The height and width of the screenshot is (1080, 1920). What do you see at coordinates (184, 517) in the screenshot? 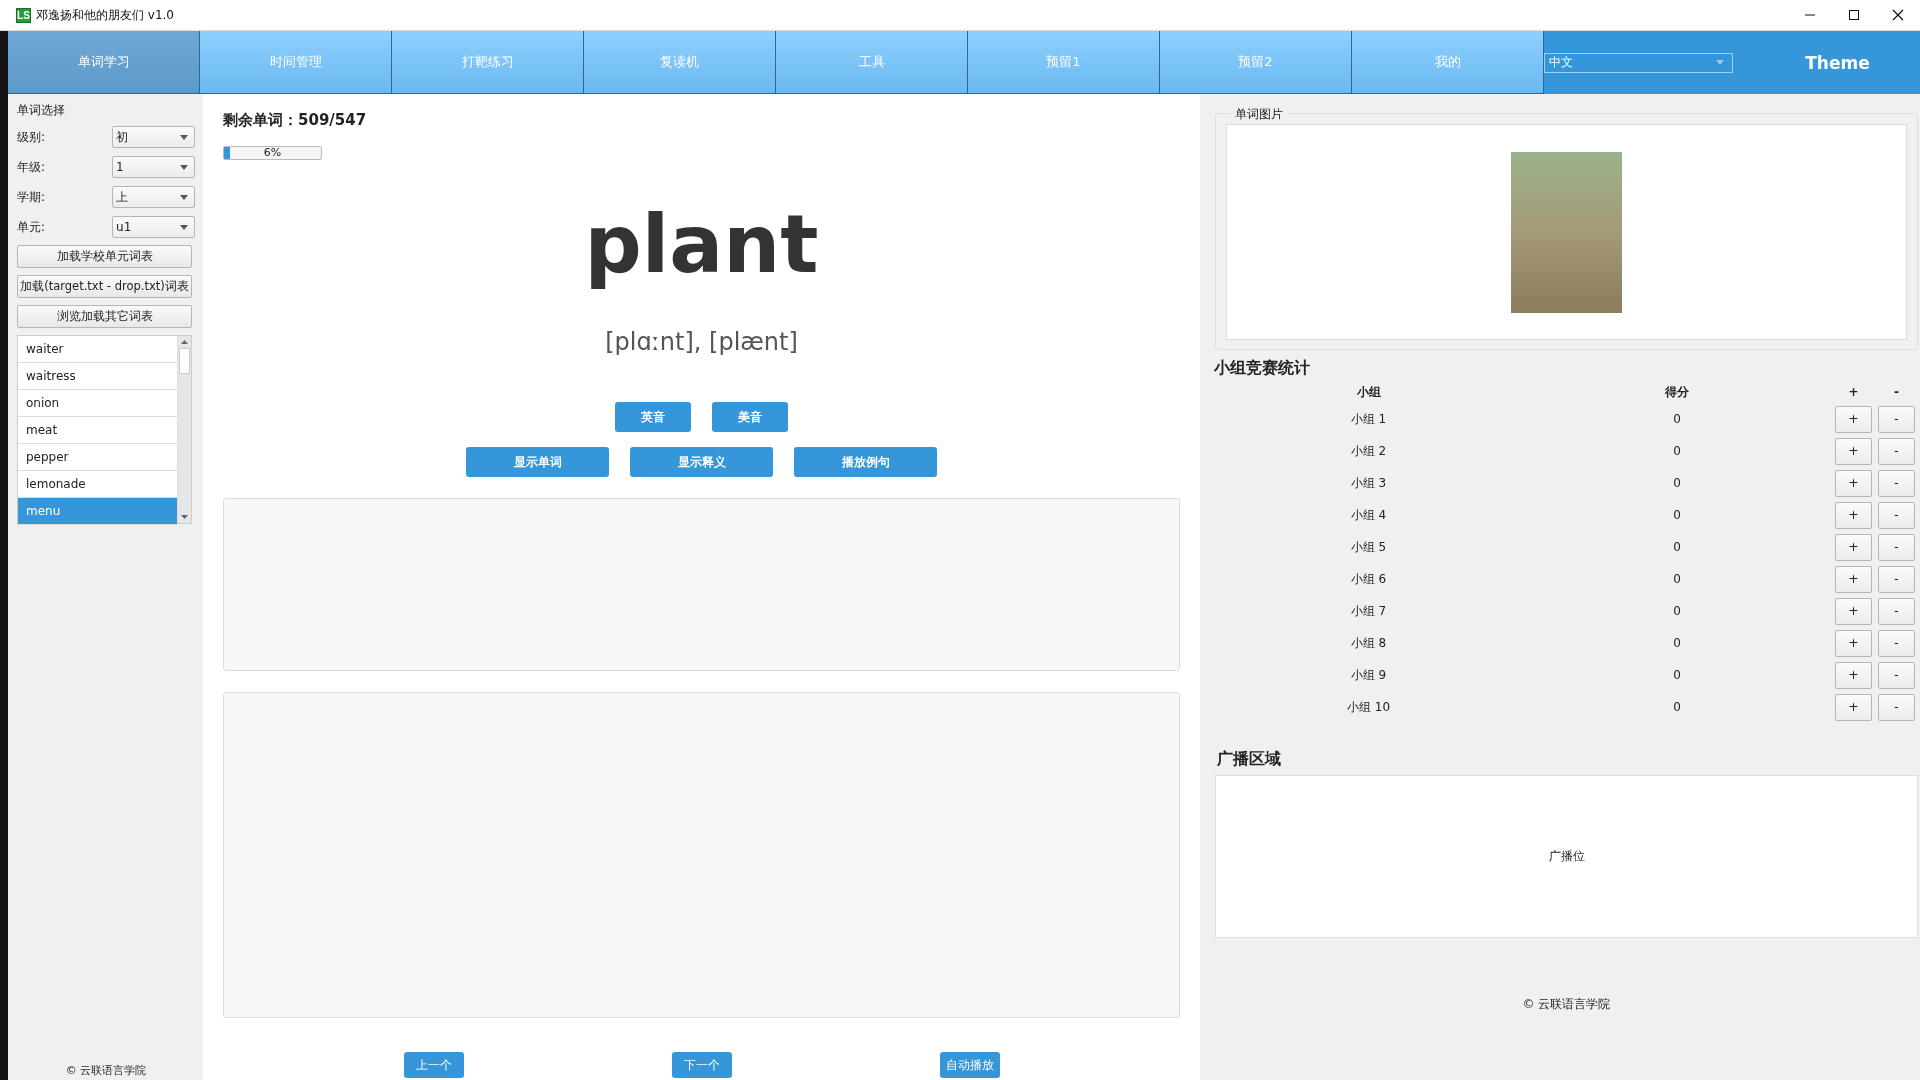
I see `scroll-down-icon` at bounding box center [184, 517].